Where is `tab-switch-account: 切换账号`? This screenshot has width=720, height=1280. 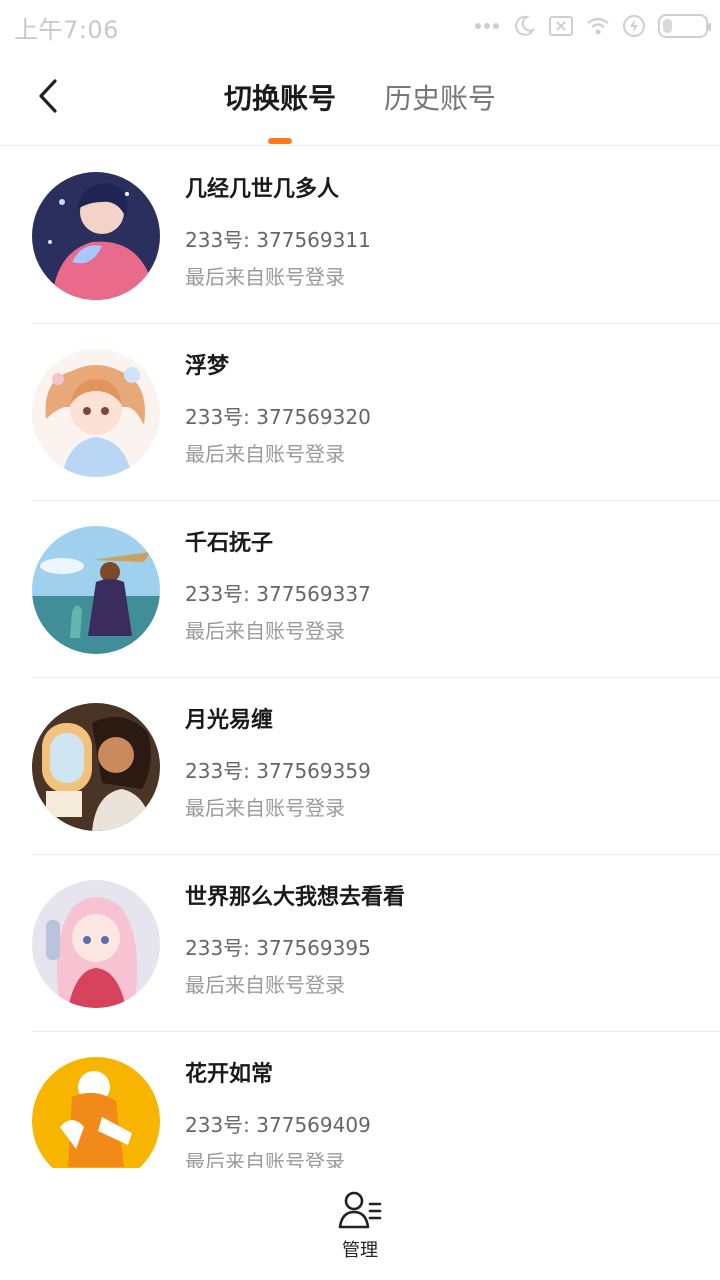 tab-switch-account: 切换账号 is located at coordinates (280, 99).